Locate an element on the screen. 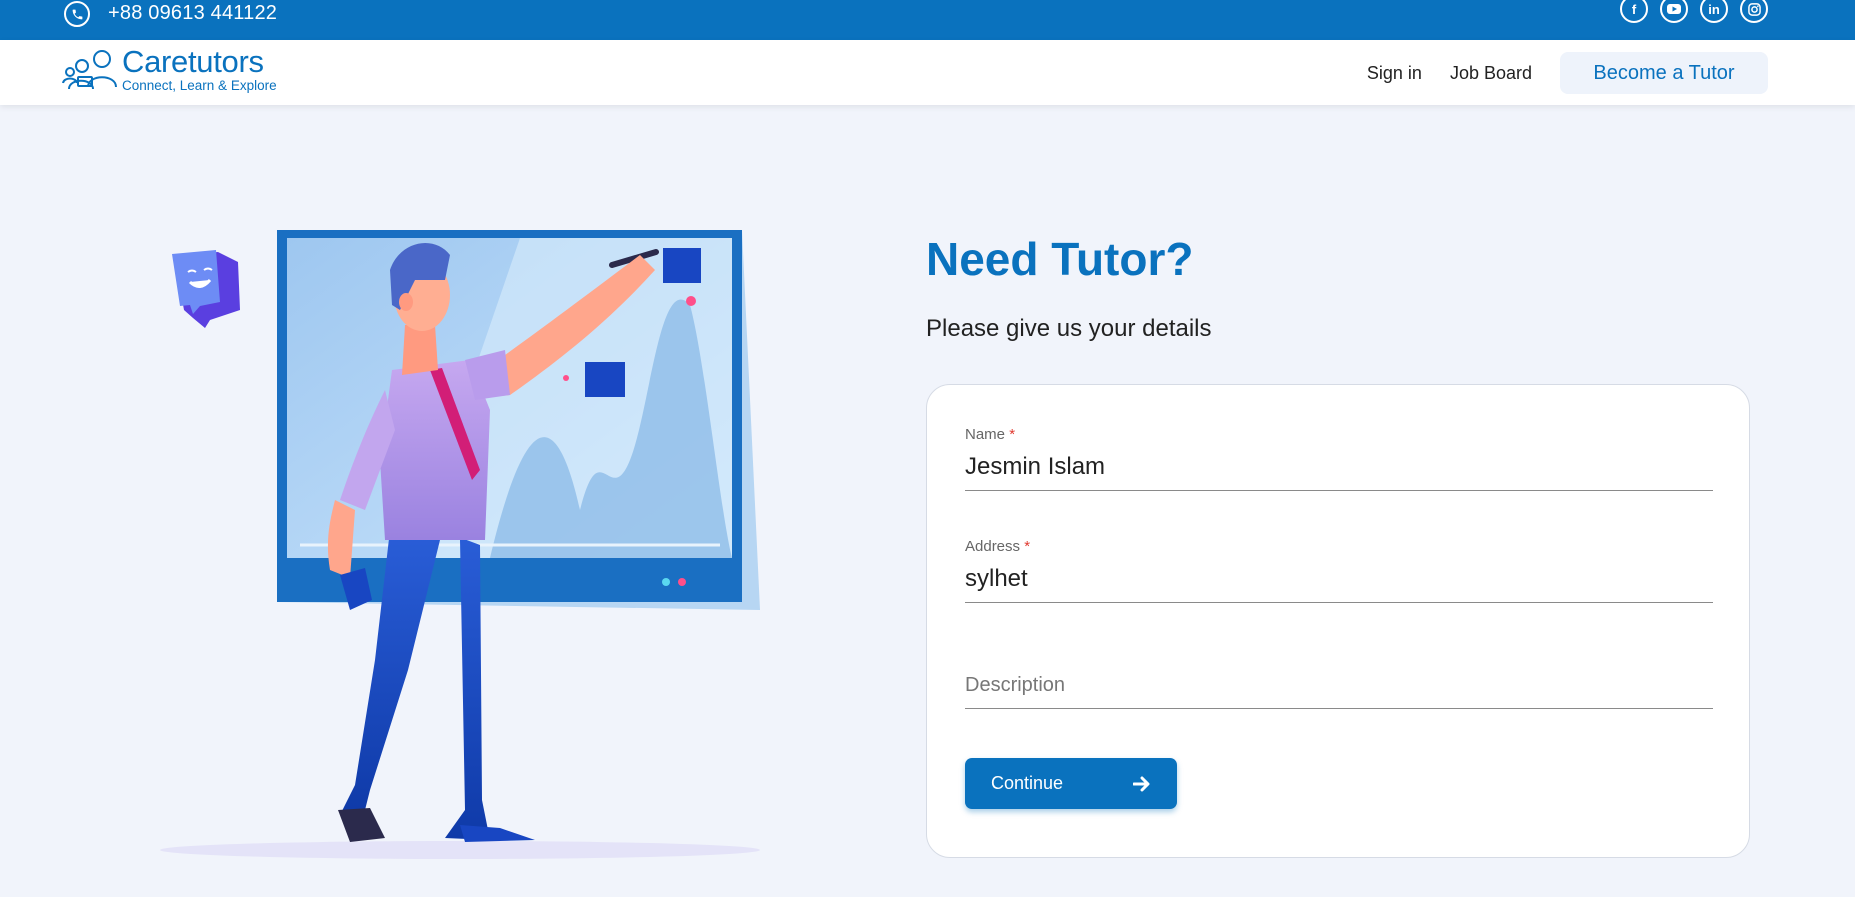 This screenshot has width=1855, height=897. brand-logo: Caretutors Connect, Learn & Explore is located at coordinates (169, 69).